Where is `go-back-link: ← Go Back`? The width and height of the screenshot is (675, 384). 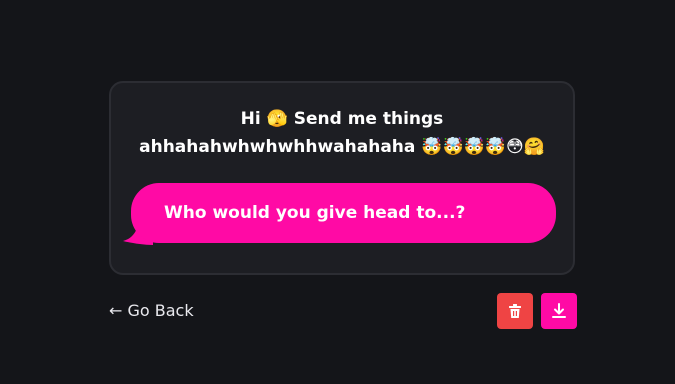
go-back-link: ← Go Back is located at coordinates (151, 311).